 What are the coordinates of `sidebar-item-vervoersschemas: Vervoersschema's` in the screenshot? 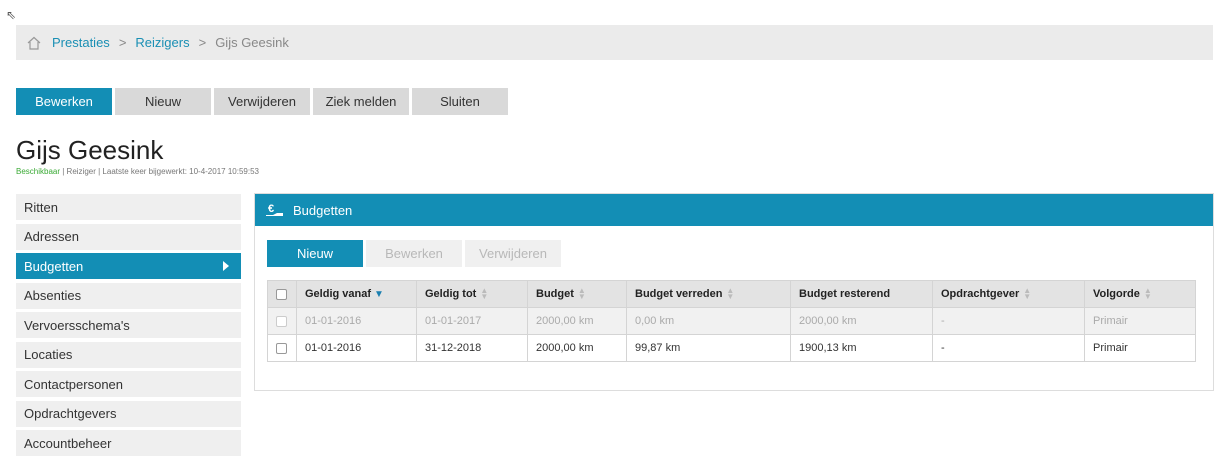 It's located at (128, 325).